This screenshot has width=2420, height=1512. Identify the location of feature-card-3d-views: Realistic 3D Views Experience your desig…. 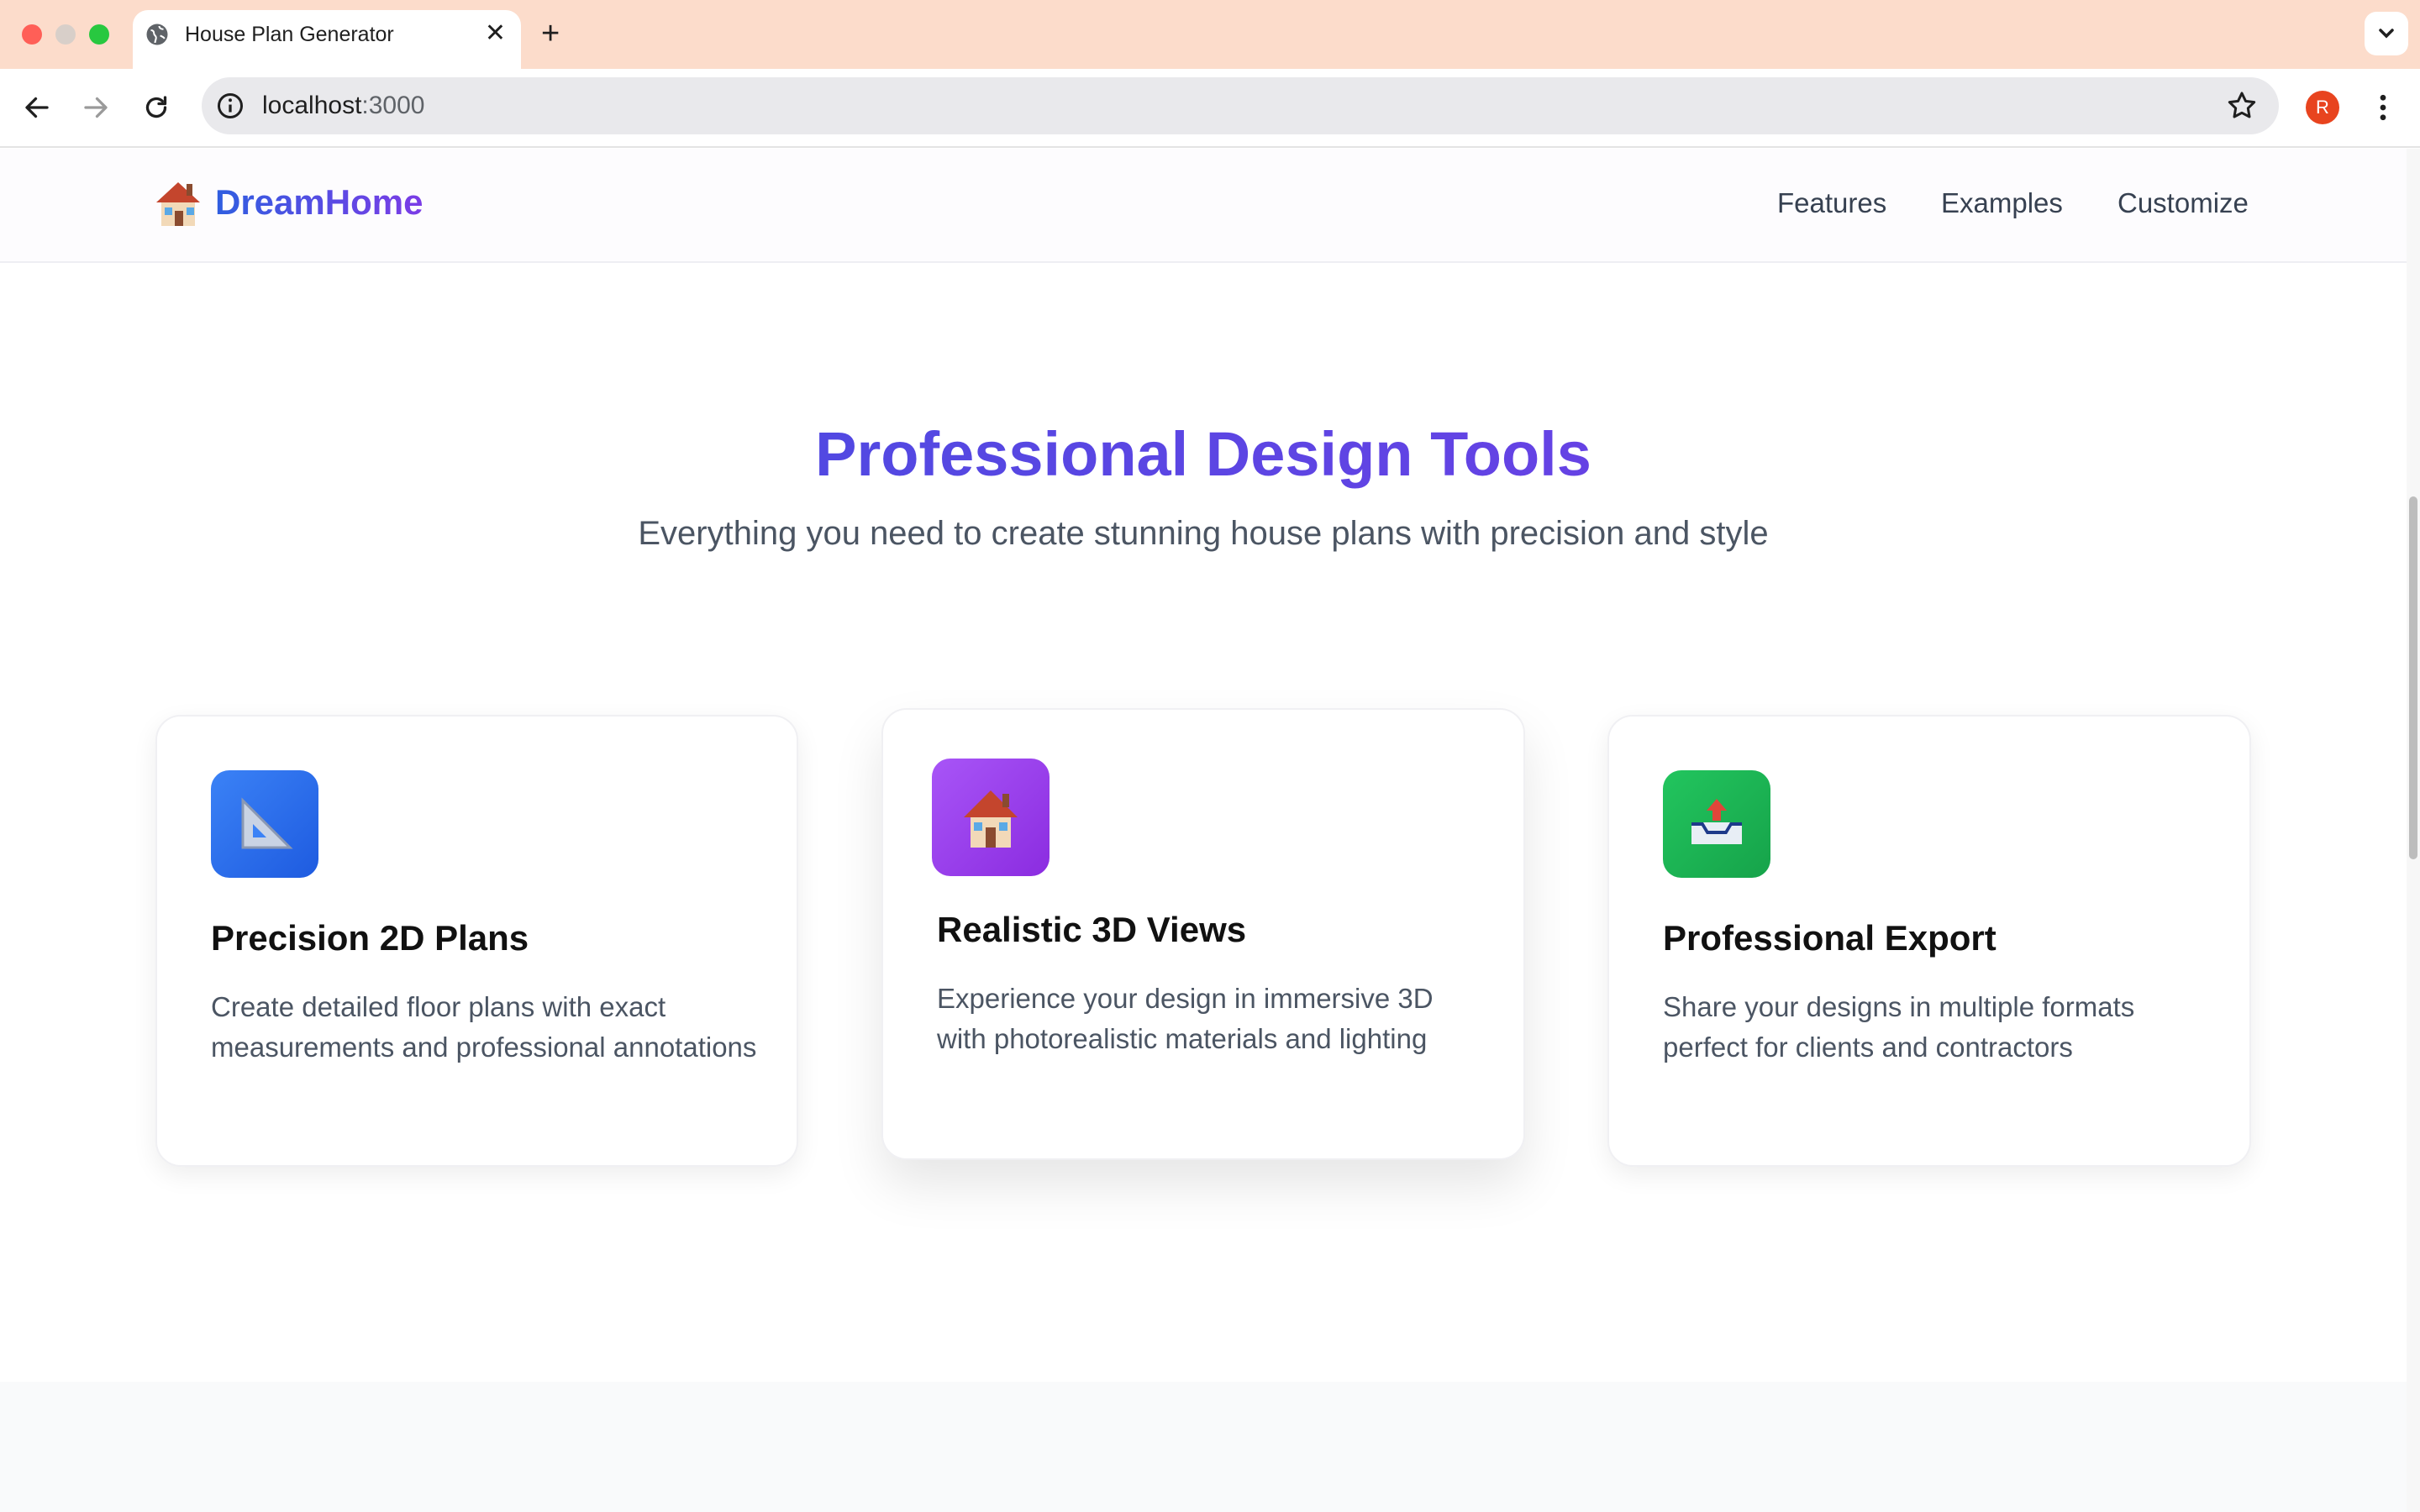
(1203, 934).